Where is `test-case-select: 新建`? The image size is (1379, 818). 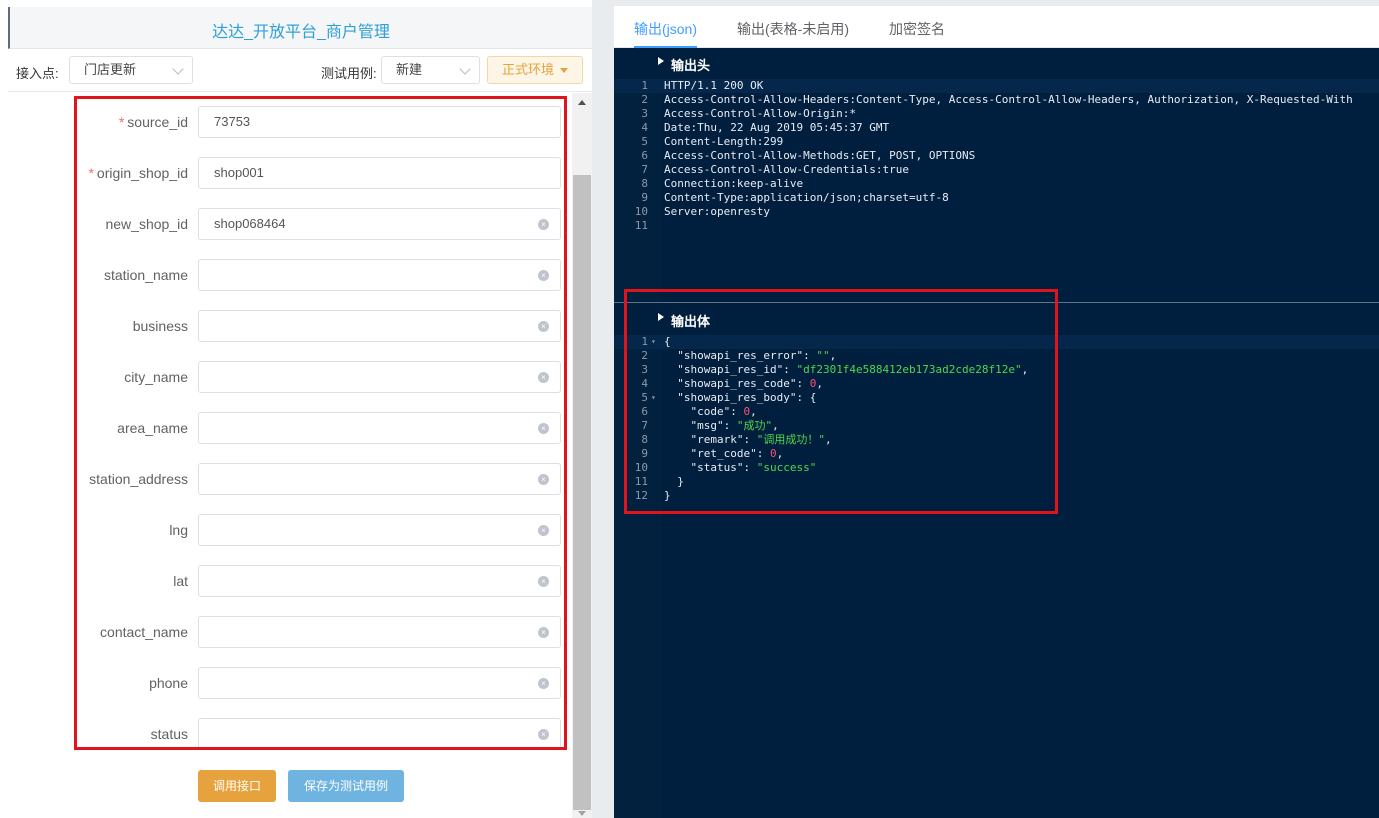
test-case-select: 新建 is located at coordinates (430, 70).